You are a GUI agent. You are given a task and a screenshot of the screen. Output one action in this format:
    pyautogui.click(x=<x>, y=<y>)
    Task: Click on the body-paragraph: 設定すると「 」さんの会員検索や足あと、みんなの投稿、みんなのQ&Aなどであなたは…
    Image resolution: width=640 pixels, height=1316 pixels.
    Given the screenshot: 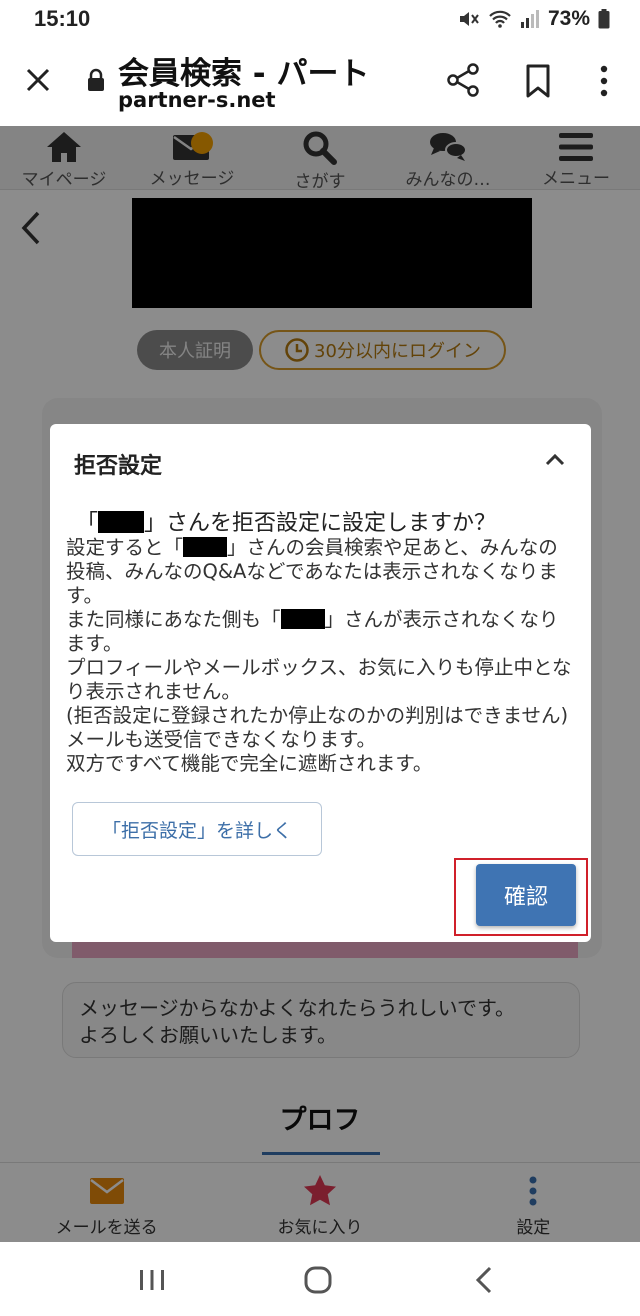 What is the action you would take?
    pyautogui.click(x=321, y=572)
    